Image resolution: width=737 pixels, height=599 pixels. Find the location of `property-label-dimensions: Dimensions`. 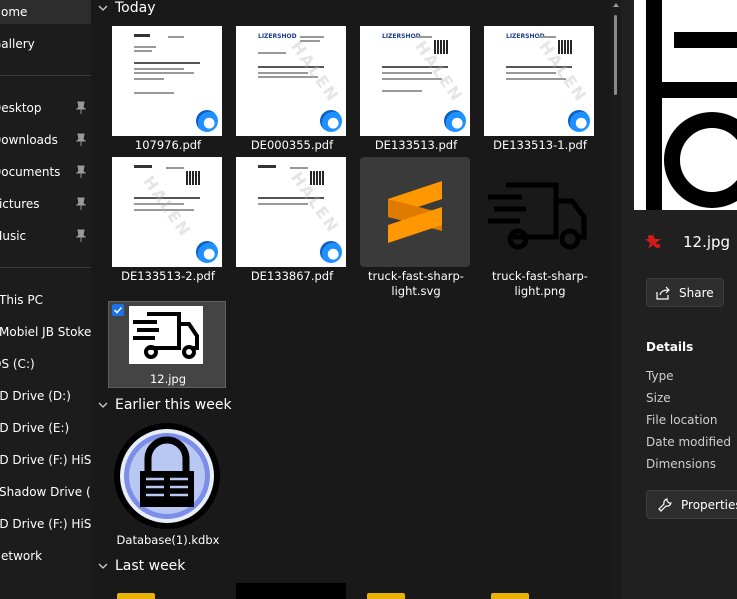

property-label-dimensions: Dimensions is located at coordinates (681, 464).